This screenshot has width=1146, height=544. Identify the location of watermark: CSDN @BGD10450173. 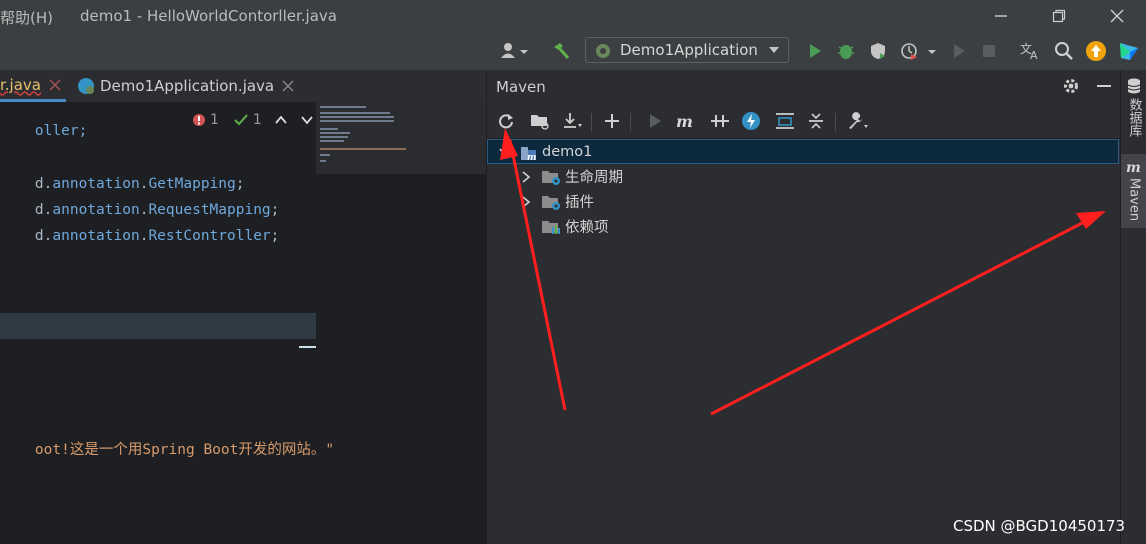
(1039, 526).